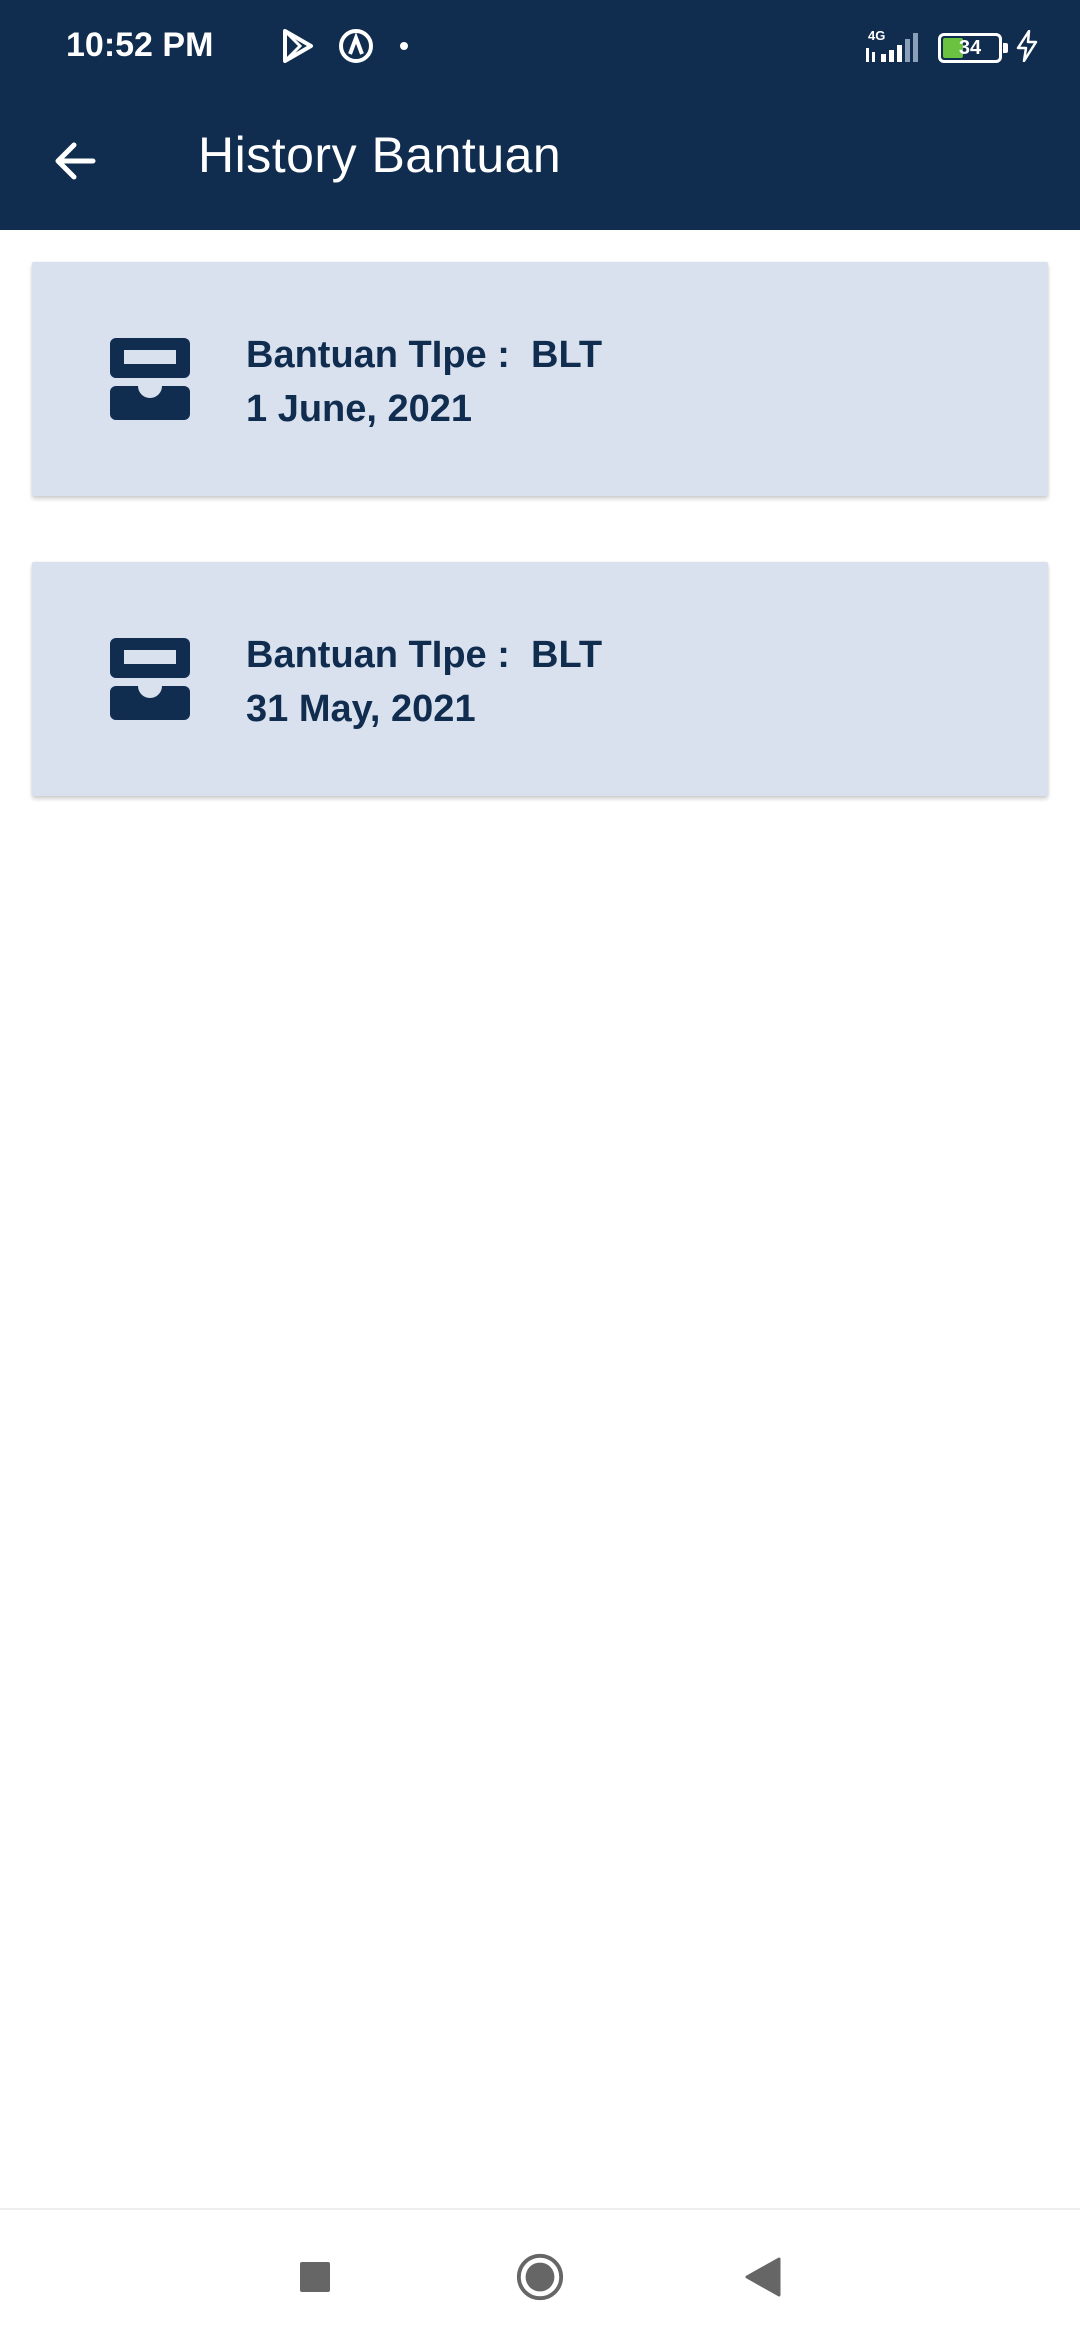 This screenshot has width=1080, height=2340. I want to click on battery-level: 34, so click(970, 47).